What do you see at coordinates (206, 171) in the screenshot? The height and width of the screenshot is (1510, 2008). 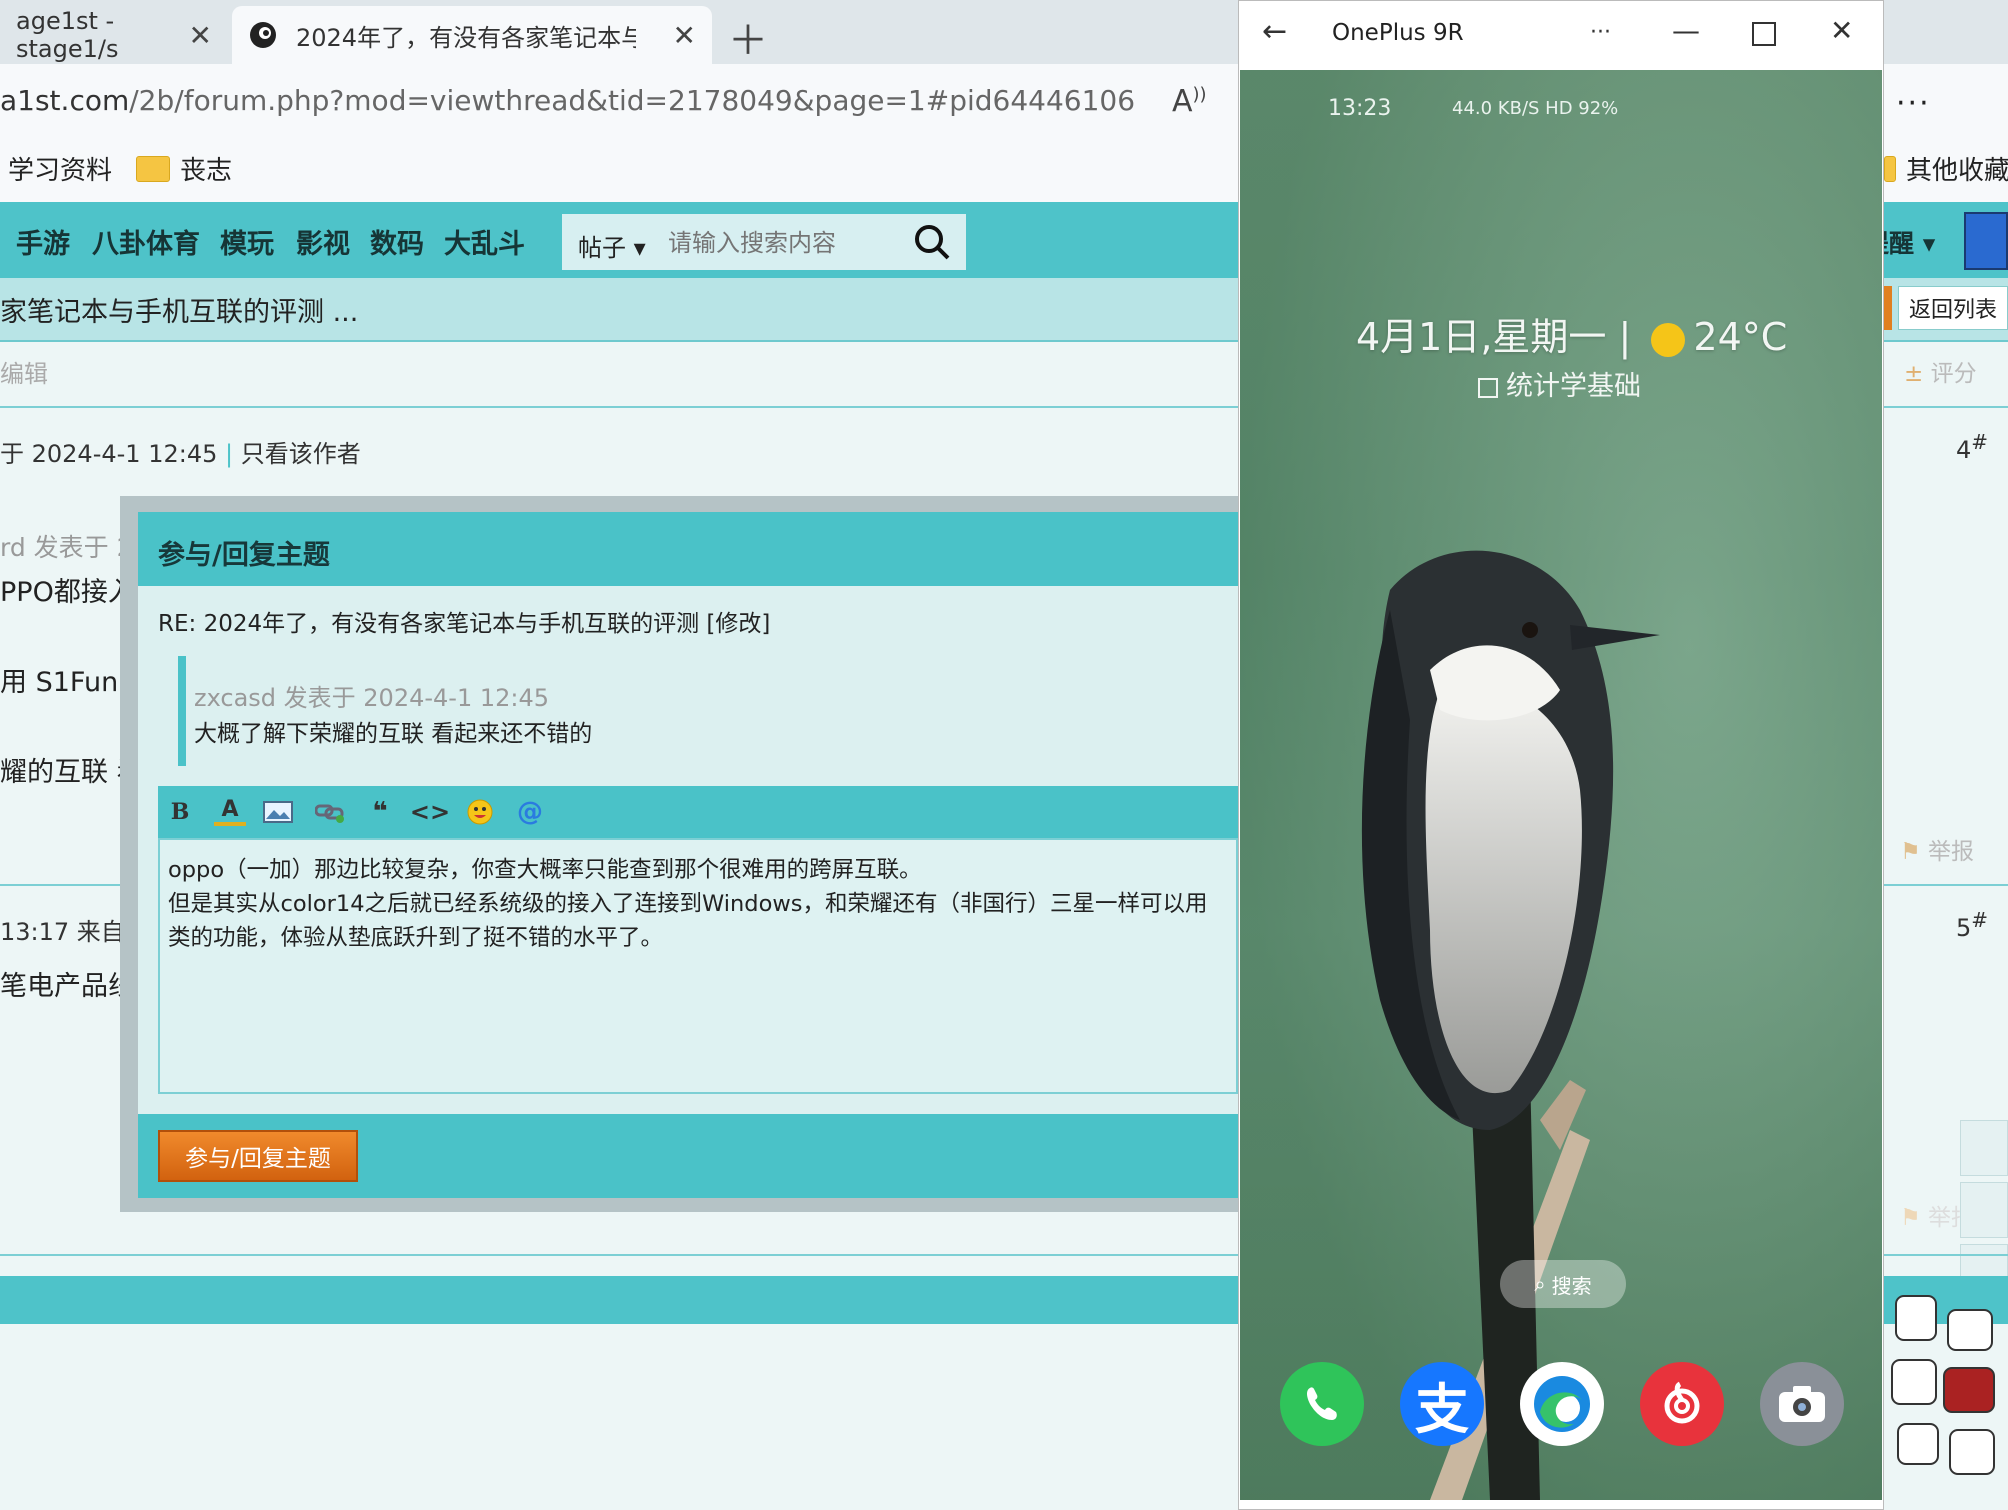 I see `bookmark-label: 丧志` at bounding box center [206, 171].